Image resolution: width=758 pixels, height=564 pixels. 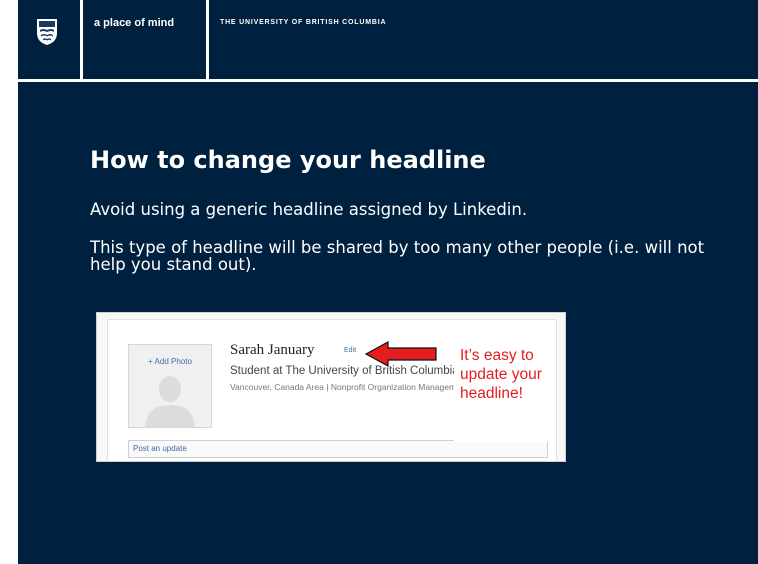 I want to click on tagline: a place of mind, so click(x=134, y=23).